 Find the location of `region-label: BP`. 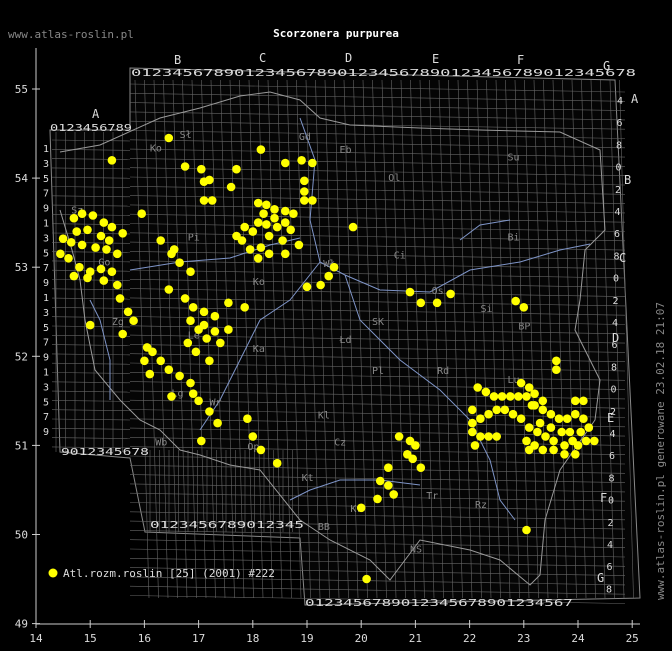

region-label: BP is located at coordinates (524, 327).